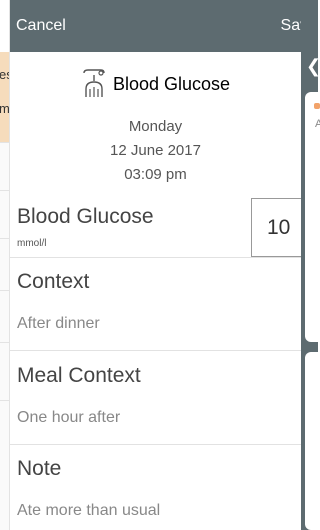  Describe the element at coordinates (41, 26) in the screenshot. I see `cancel-button: Cancel` at that location.